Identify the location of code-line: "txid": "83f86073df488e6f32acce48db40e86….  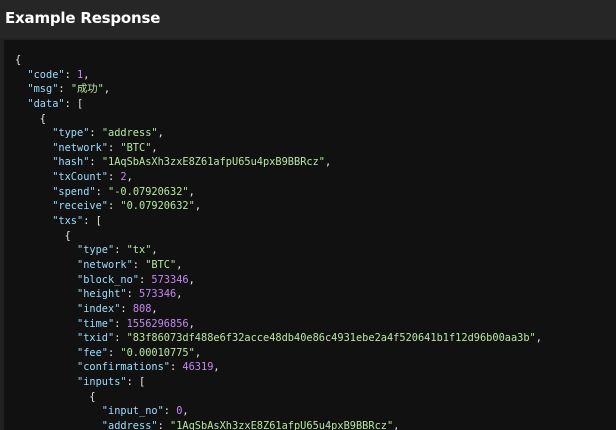
(278, 338).